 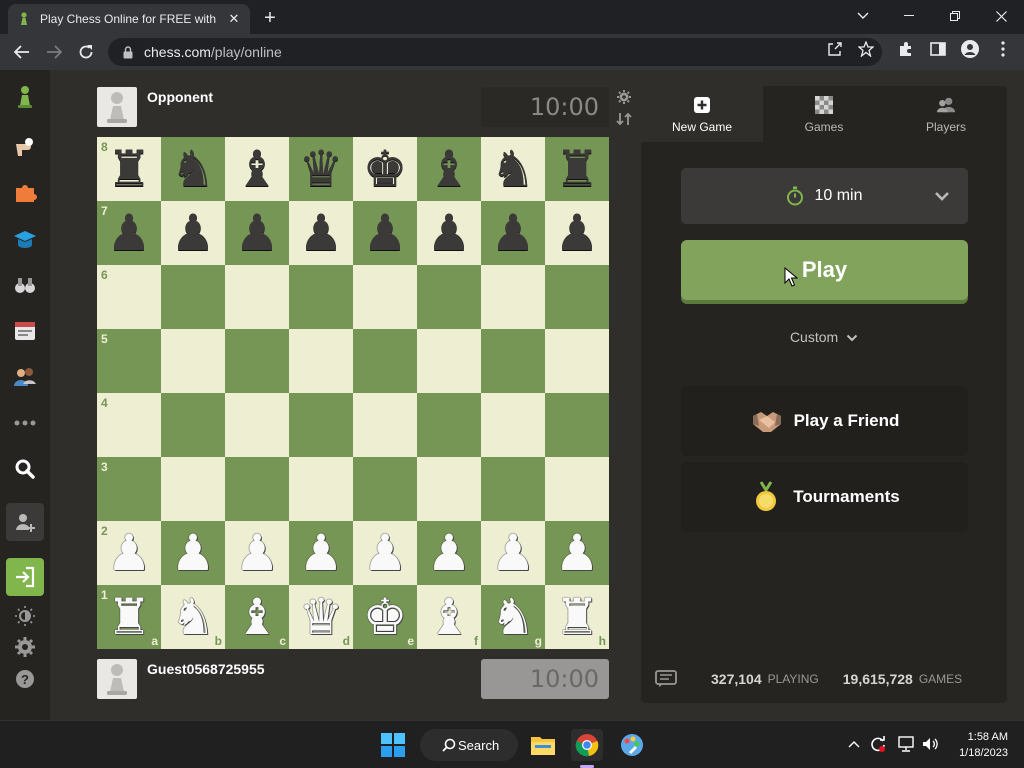 What do you see at coordinates (909, 16) in the screenshot?
I see `minimize-button` at bounding box center [909, 16].